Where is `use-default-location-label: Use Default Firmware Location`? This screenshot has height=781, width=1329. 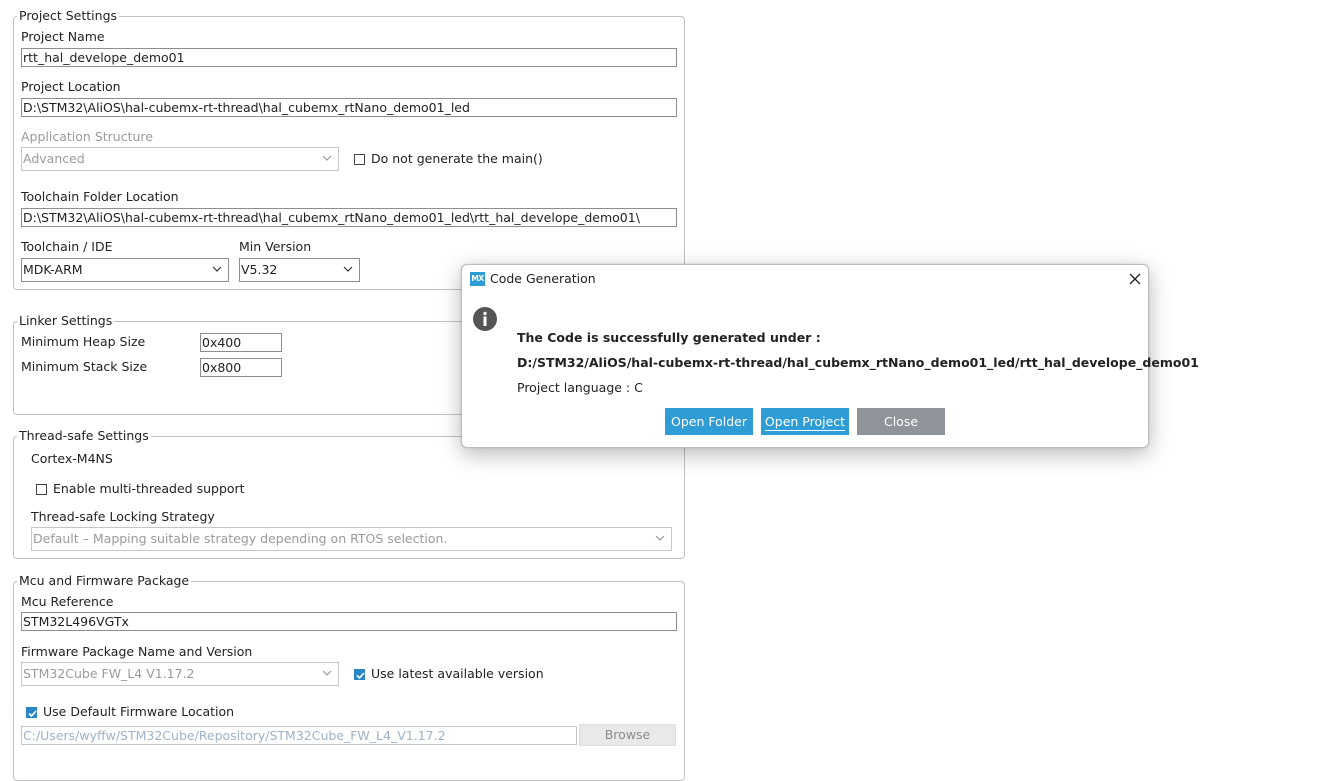 use-default-location-label: Use Default Firmware Location is located at coordinates (139, 711).